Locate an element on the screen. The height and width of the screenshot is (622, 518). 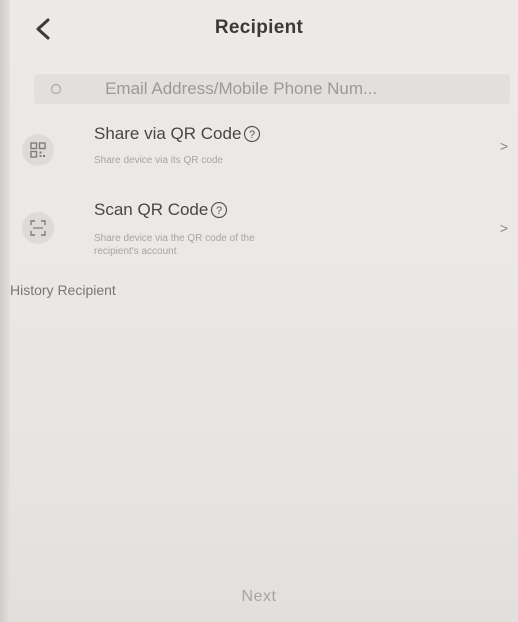
scan-qr-title: Scan QR Code ? is located at coordinates (161, 210).